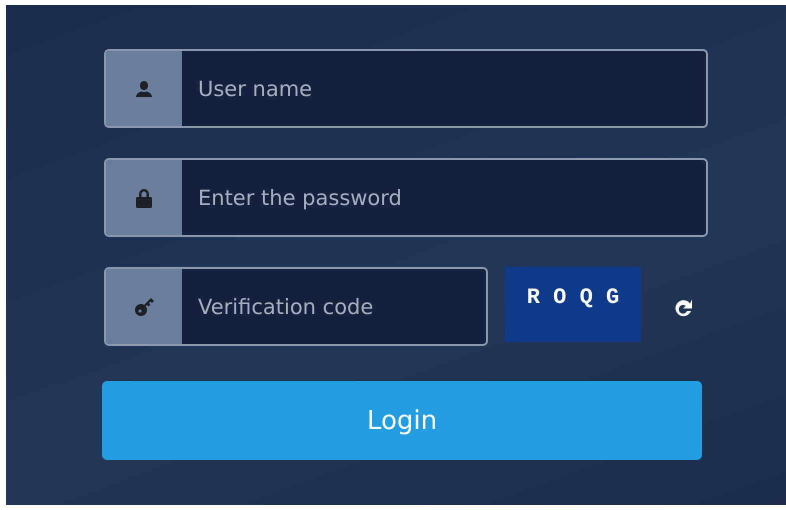 The height and width of the screenshot is (510, 786). What do you see at coordinates (144, 307) in the screenshot?
I see `key-icon` at bounding box center [144, 307].